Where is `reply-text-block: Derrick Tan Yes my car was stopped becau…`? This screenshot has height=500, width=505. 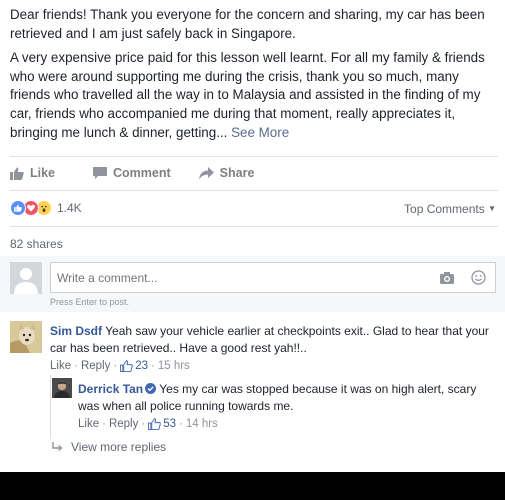 reply-text-block: Derrick Tan Yes my car was stopped becau… is located at coordinates (283, 397).